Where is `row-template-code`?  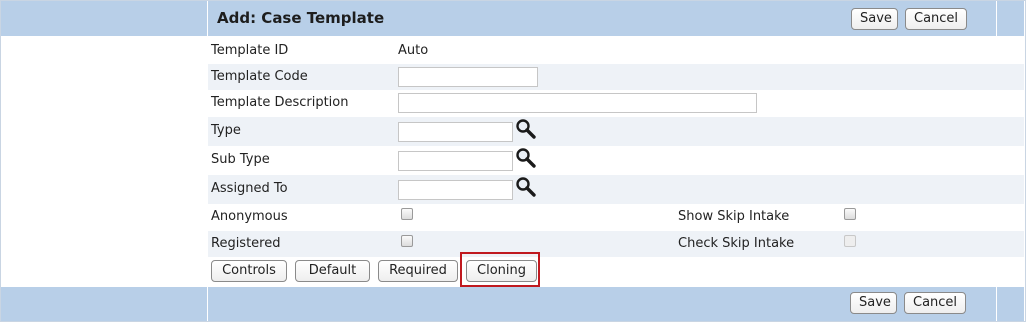
row-template-code is located at coordinates (616, 77).